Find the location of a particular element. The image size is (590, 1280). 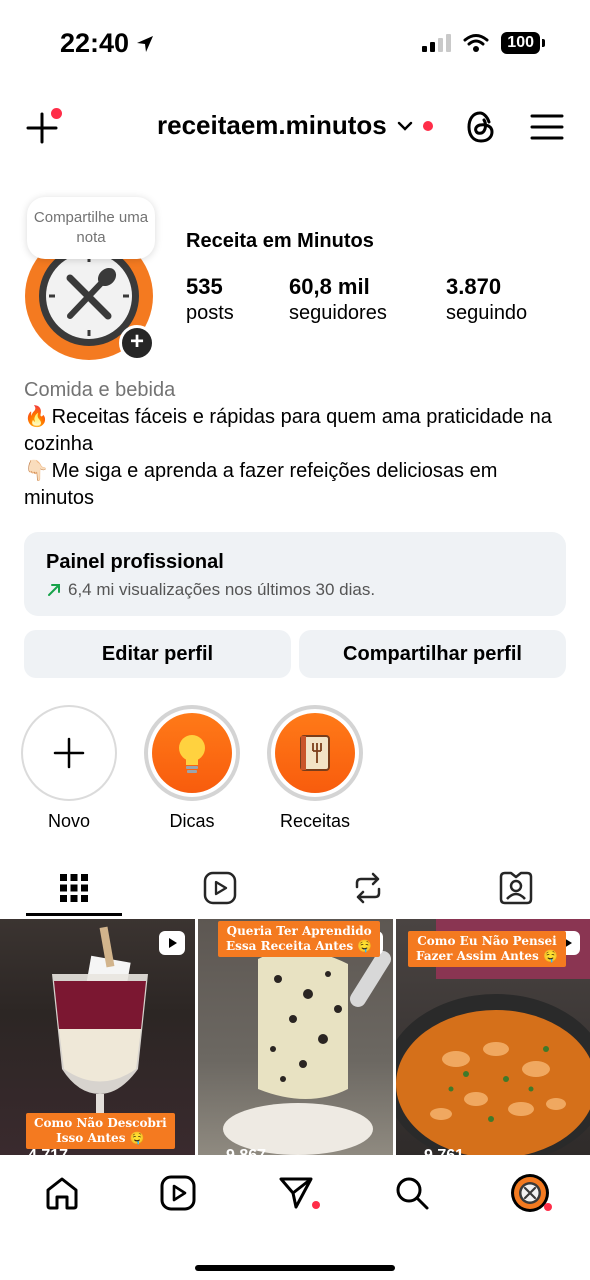

dashboard-title: Painel profissional is located at coordinates (135, 562).